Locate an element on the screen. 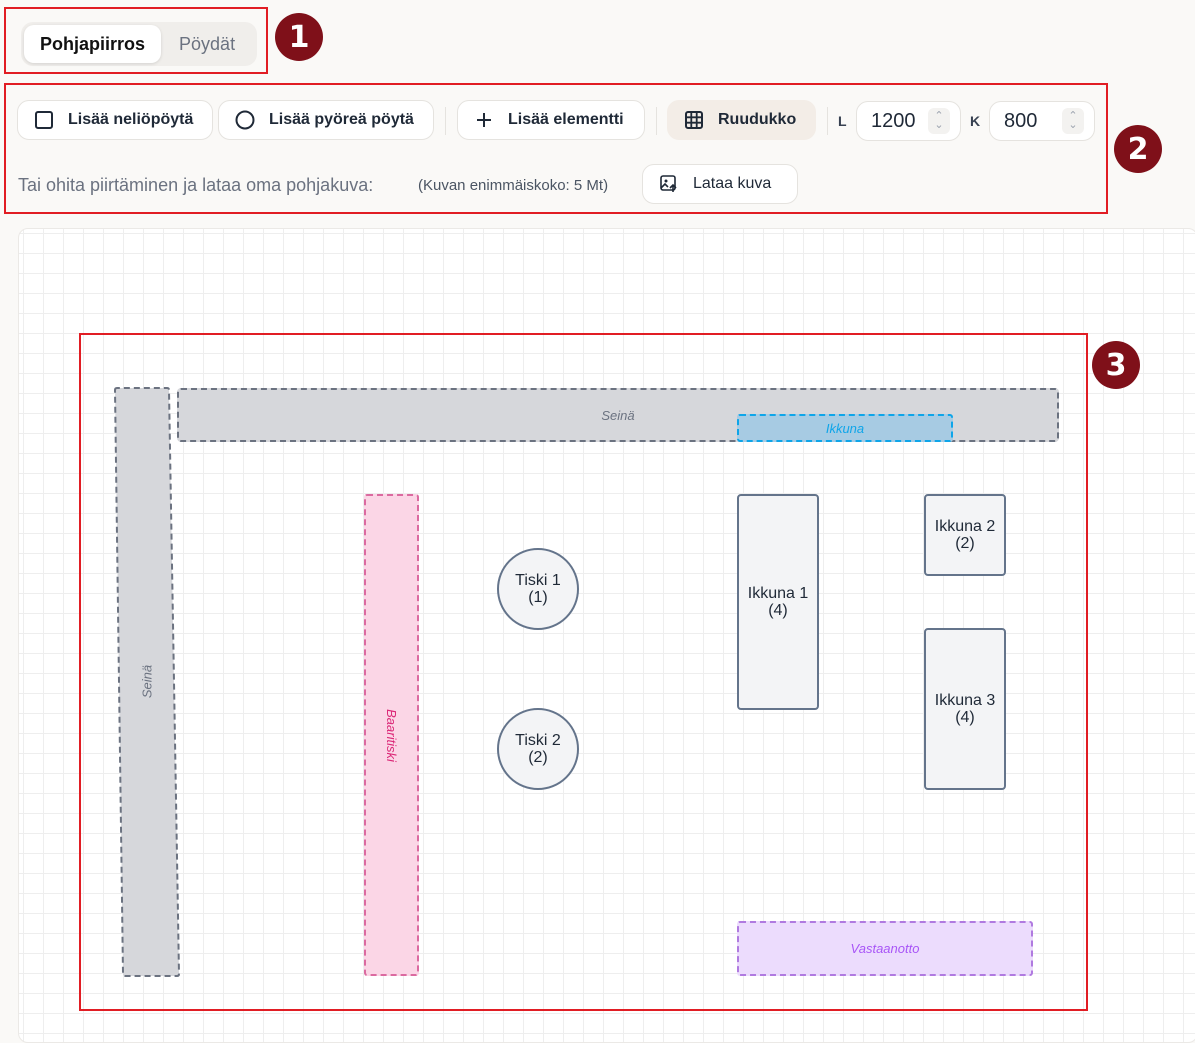 The width and height of the screenshot is (1195, 1043). width-input: 1200 ⌃ ⌄ is located at coordinates (908, 121).